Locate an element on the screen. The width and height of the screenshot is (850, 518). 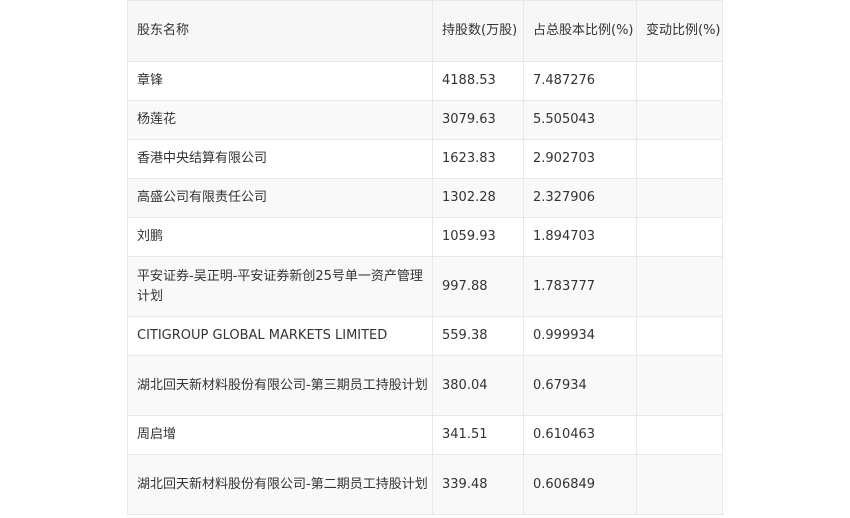
table-row: 杨莲花 3079.63 5.505043 is located at coordinates (425, 120).